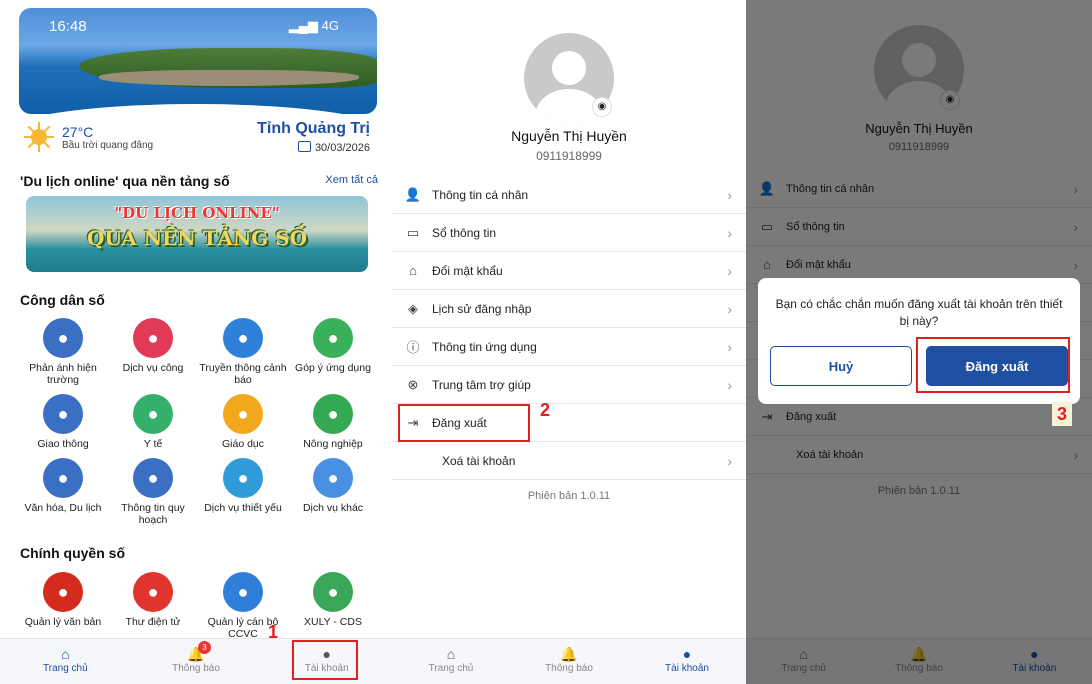  I want to click on citizen-item: ● Góp ý ứng dụng, so click(333, 352).